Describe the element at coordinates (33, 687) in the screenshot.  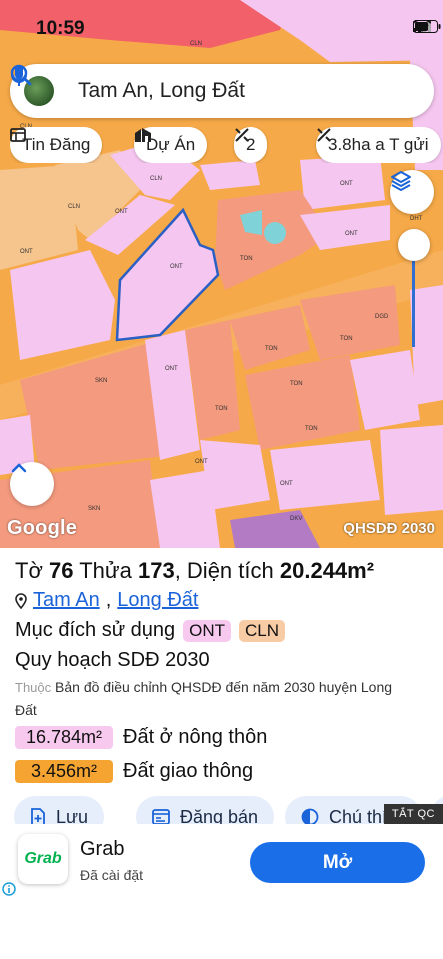
I see `source-prefix: Thuộc` at that location.